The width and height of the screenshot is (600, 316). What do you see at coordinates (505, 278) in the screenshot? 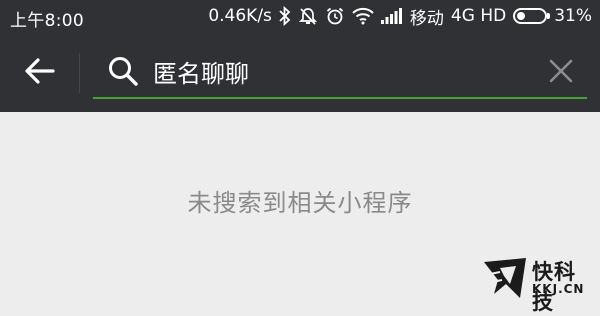
I see `kkj-logo-icon` at bounding box center [505, 278].